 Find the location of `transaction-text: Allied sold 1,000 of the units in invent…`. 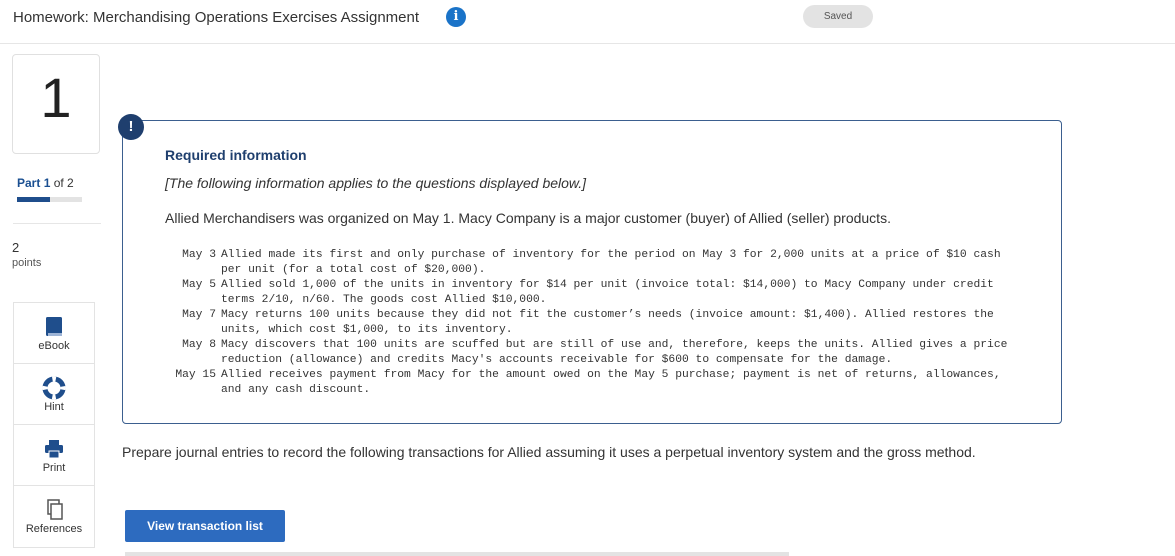

transaction-text: Allied sold 1,000 of the units in invent… is located at coordinates (607, 292).